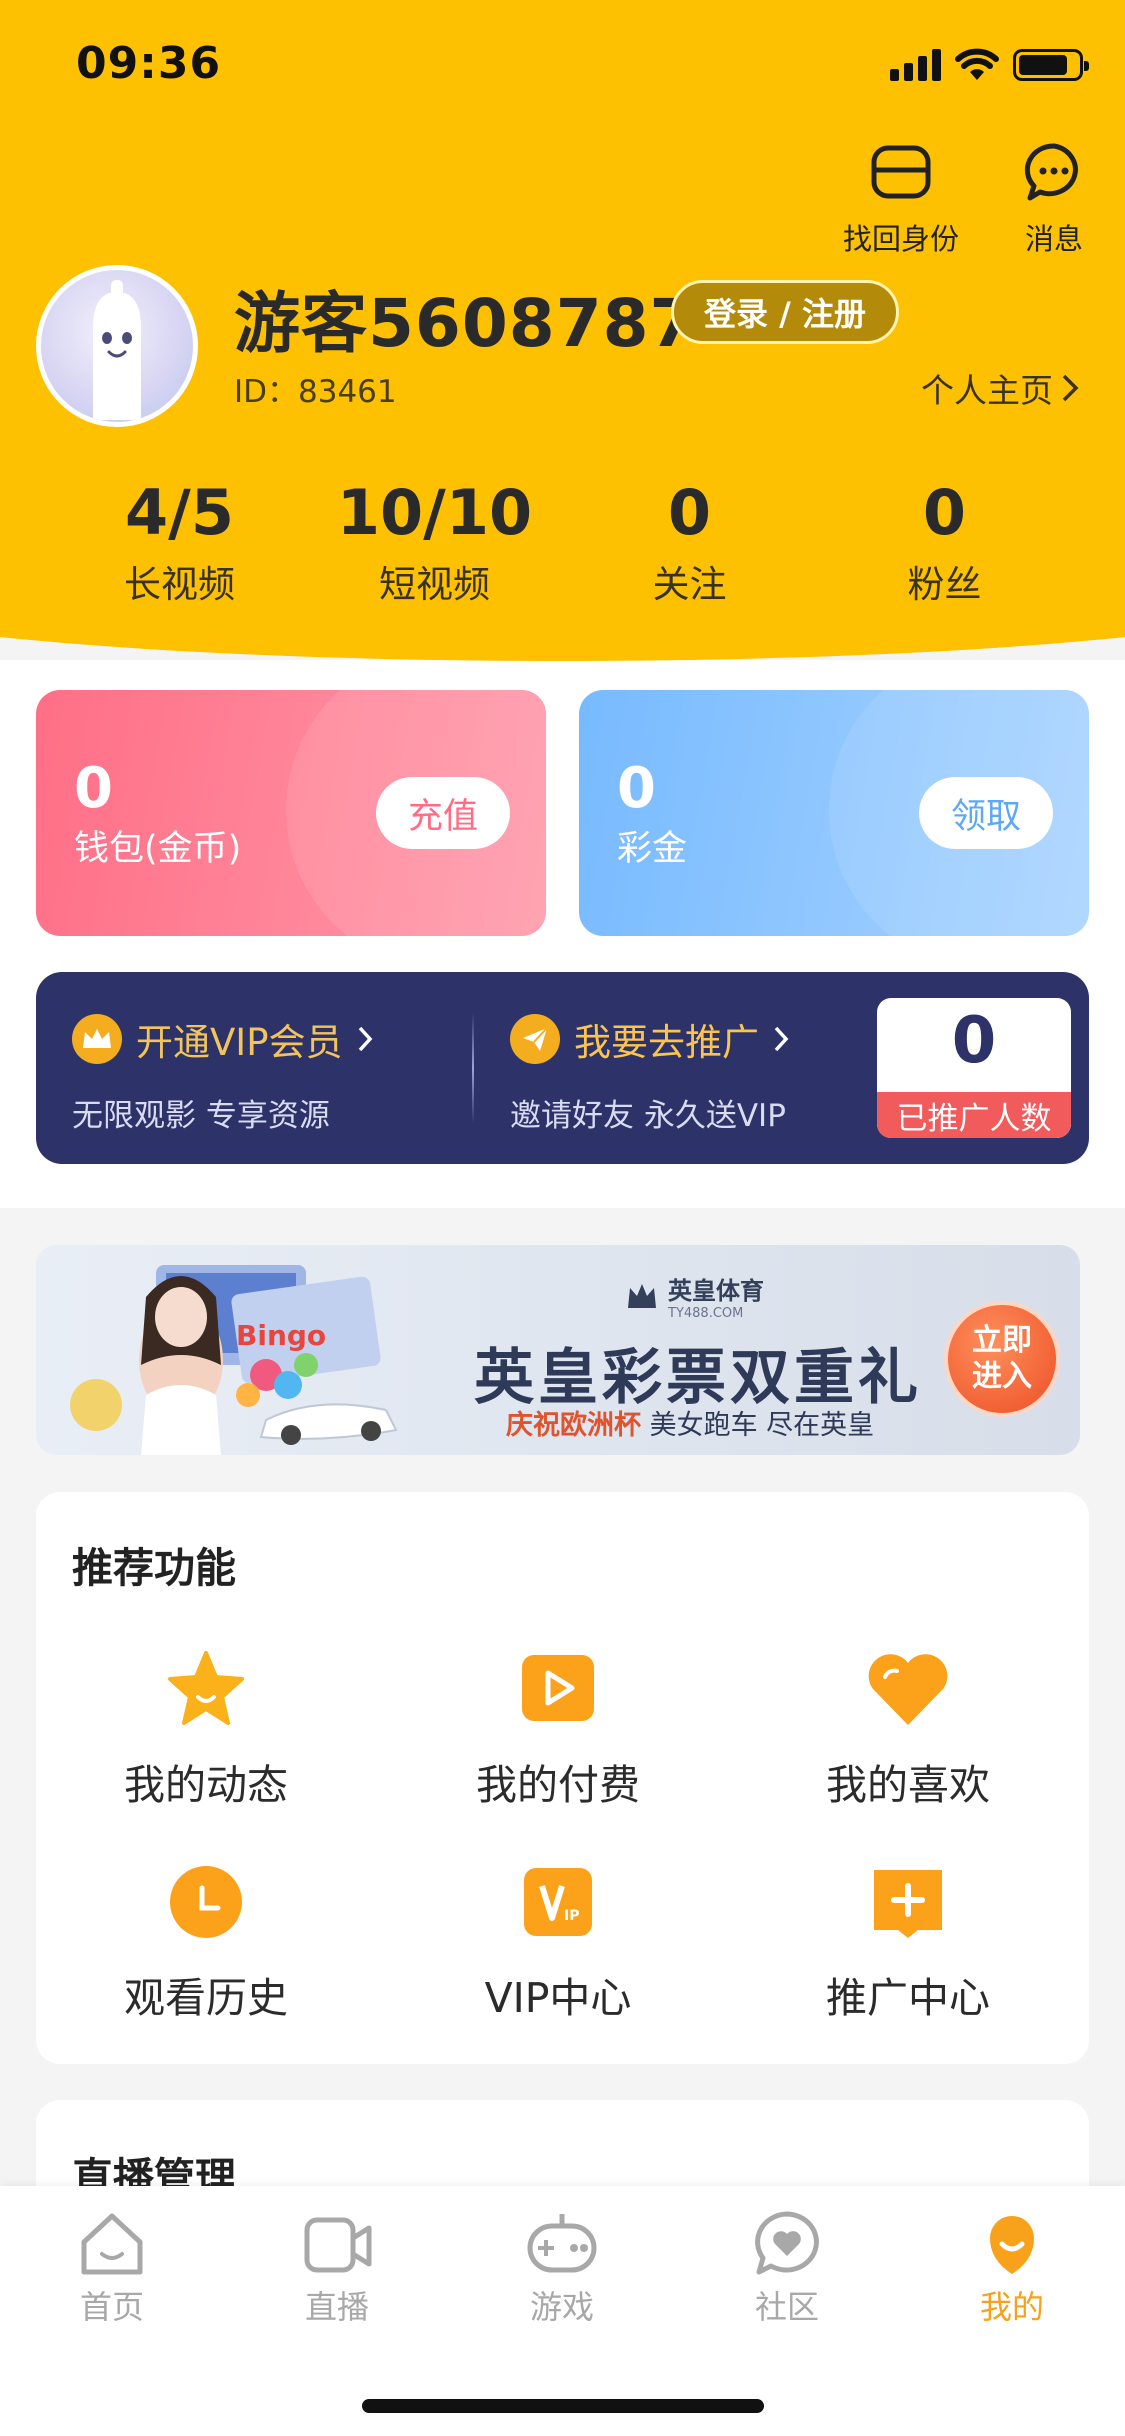 The width and height of the screenshot is (1125, 2436). What do you see at coordinates (666, 1042) in the screenshot?
I see `promote-label: 我要去推广` at bounding box center [666, 1042].